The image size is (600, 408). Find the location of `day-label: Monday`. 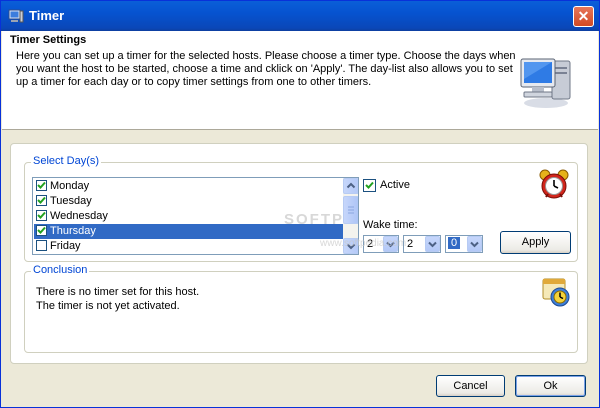

day-label: Monday is located at coordinates (70, 186).